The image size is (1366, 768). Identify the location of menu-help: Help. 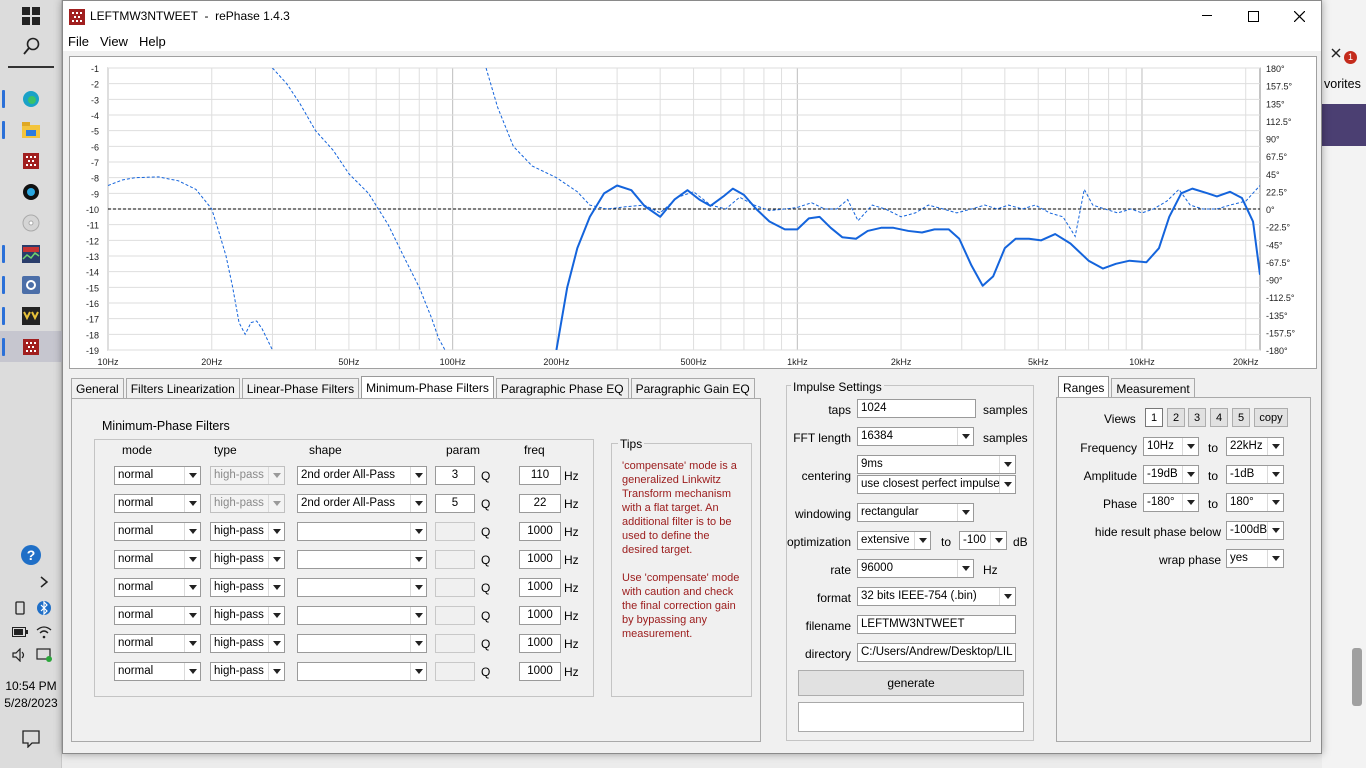
(152, 41).